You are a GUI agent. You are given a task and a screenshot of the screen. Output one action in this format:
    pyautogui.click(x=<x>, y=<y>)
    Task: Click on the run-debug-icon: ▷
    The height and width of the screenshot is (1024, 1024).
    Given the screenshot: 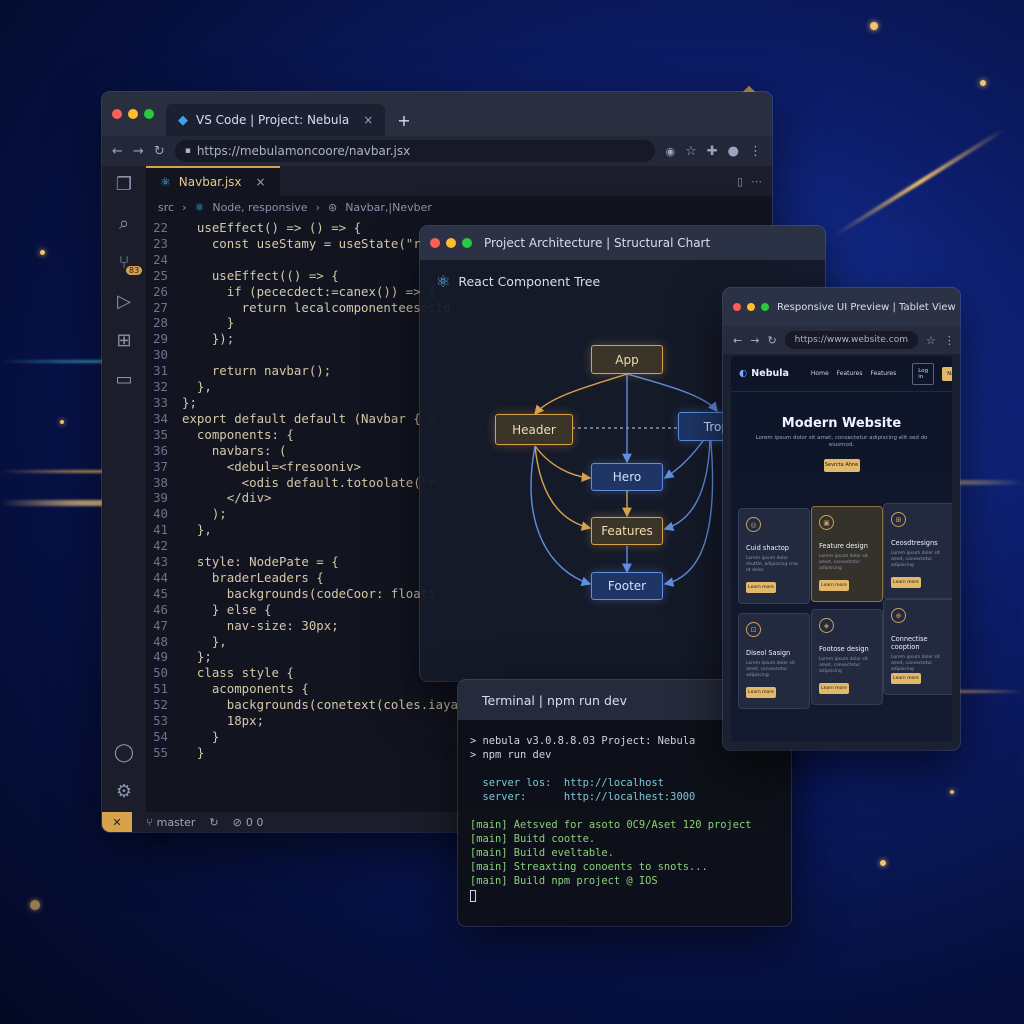 What is the action you would take?
    pyautogui.click(x=124, y=301)
    